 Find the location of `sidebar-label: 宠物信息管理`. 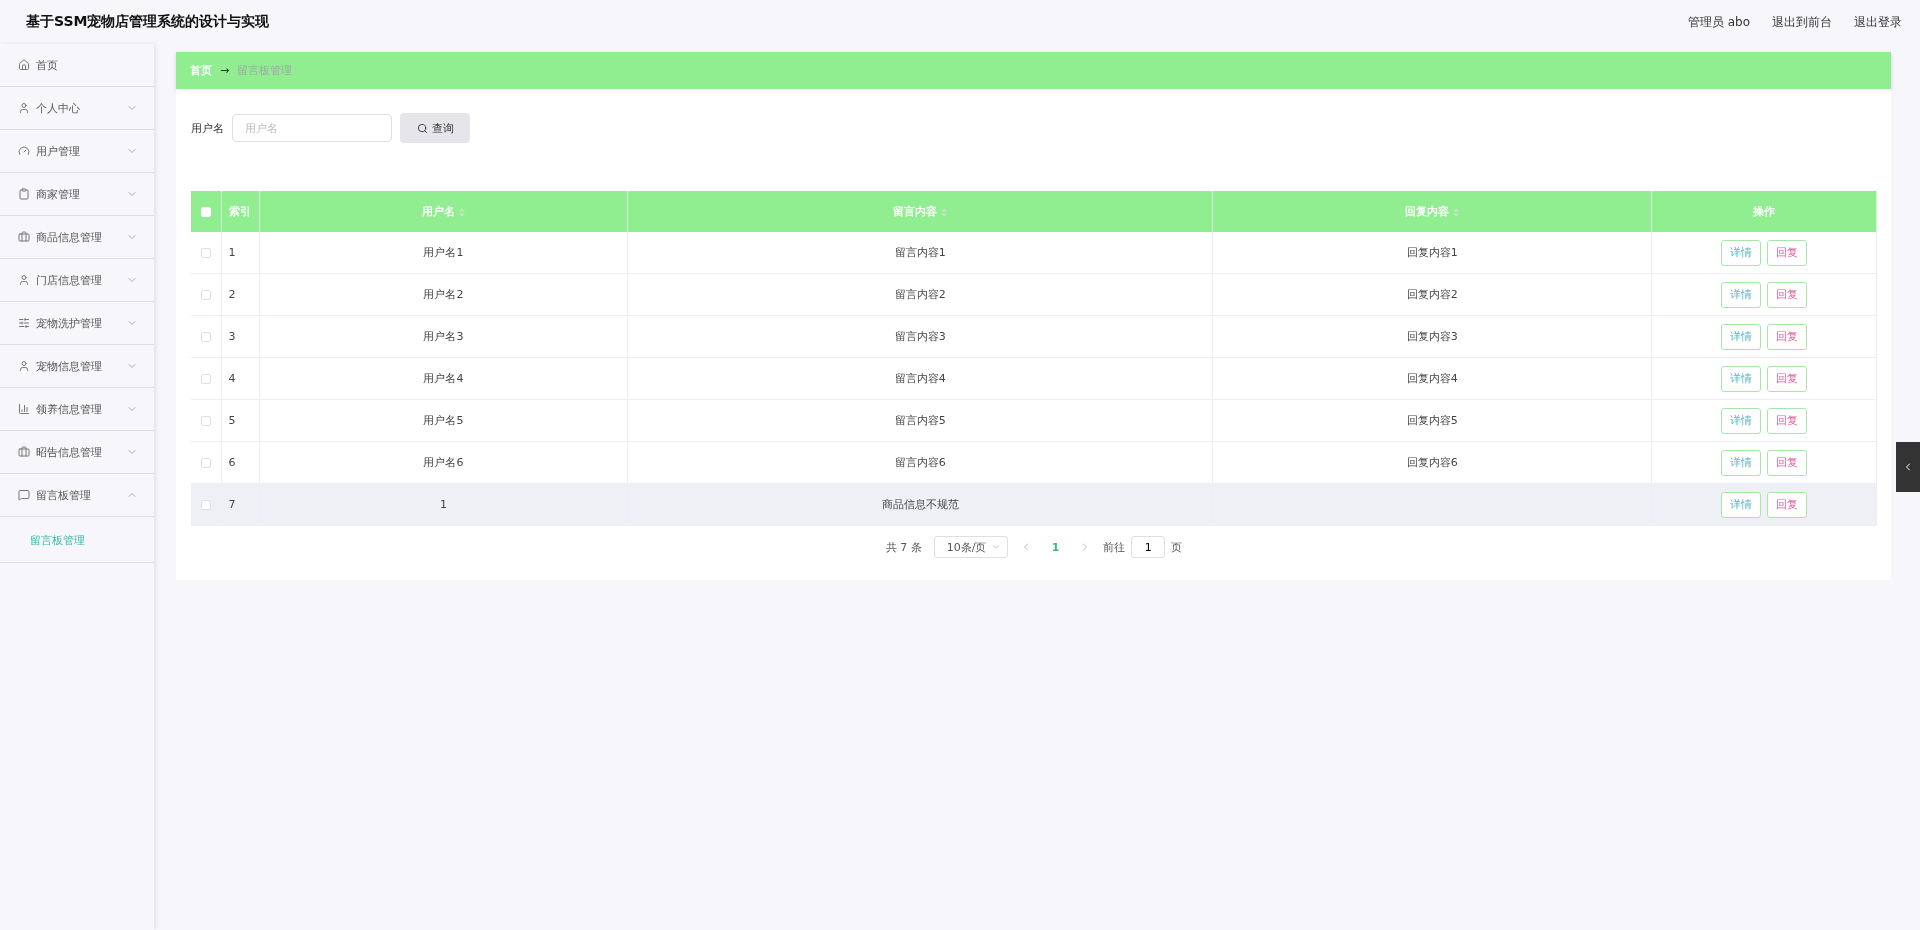

sidebar-label: 宠物信息管理 is located at coordinates (69, 366).